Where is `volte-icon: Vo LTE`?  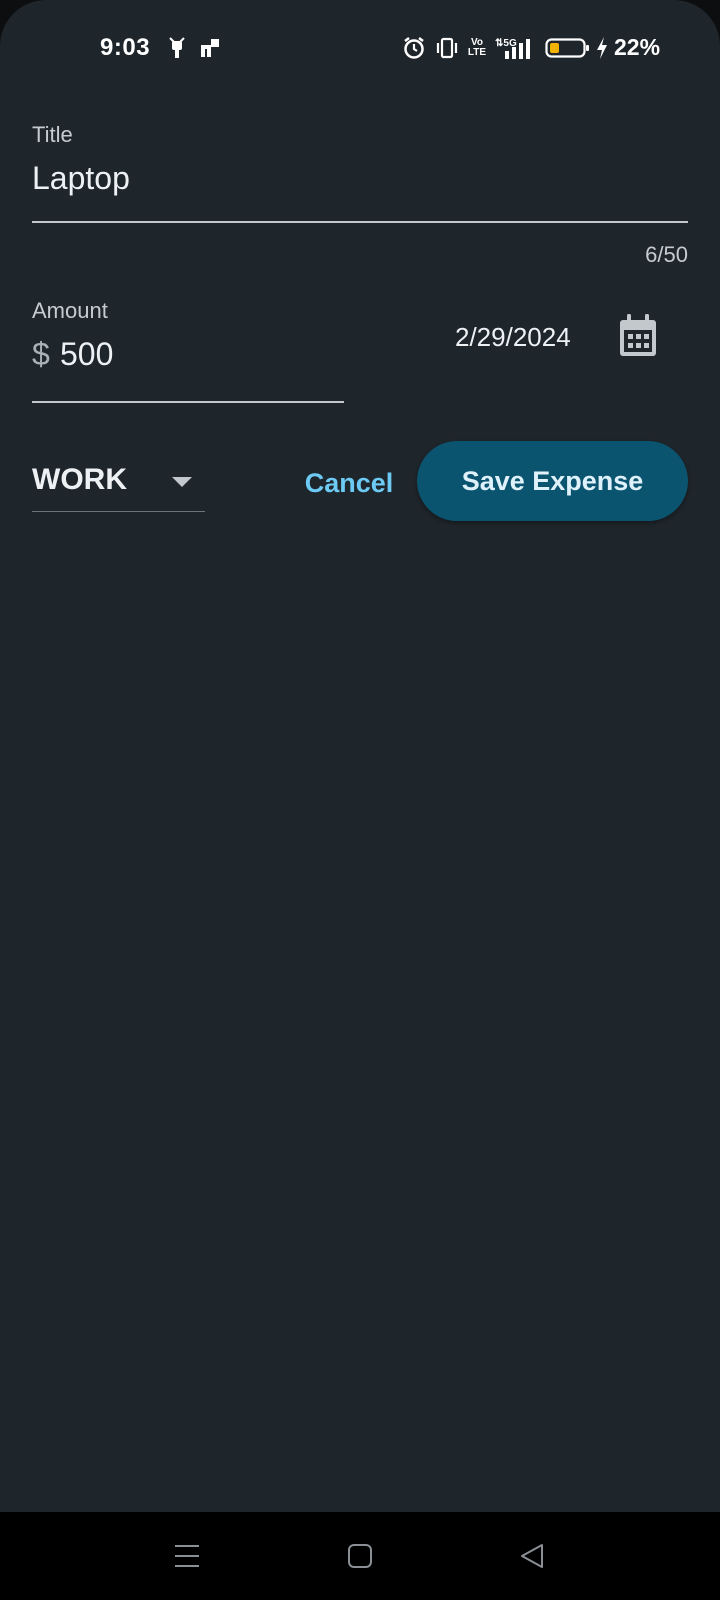 volte-icon: Vo LTE is located at coordinates (477, 47).